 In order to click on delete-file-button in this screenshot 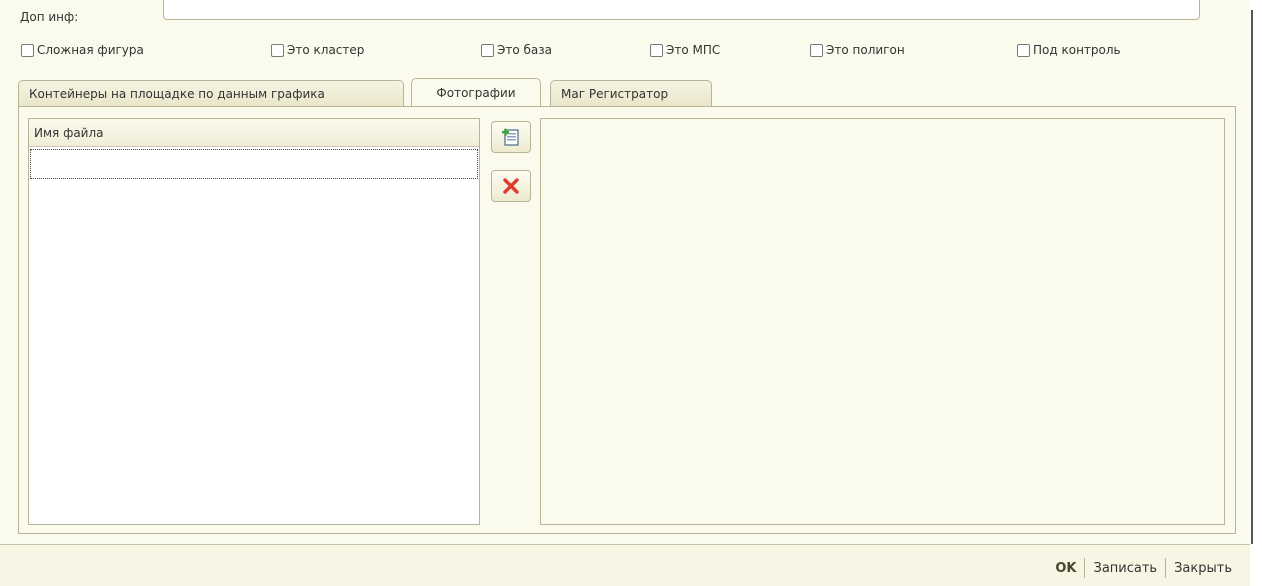, I will do `click(511, 186)`.